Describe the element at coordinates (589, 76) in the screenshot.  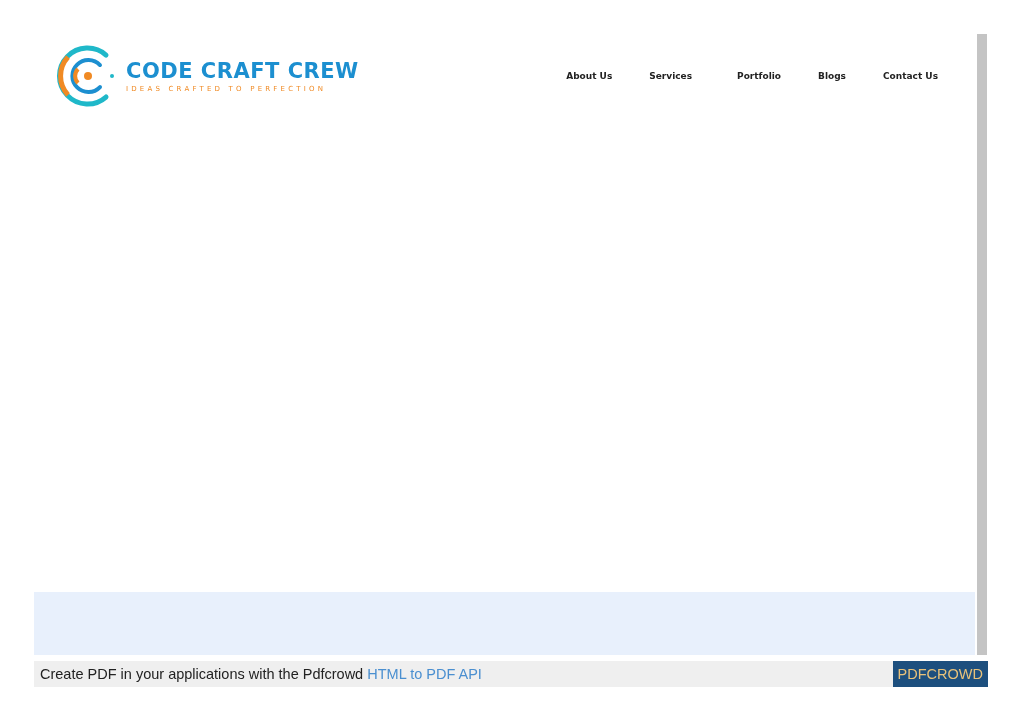
I see `nav-link: About Us` at that location.